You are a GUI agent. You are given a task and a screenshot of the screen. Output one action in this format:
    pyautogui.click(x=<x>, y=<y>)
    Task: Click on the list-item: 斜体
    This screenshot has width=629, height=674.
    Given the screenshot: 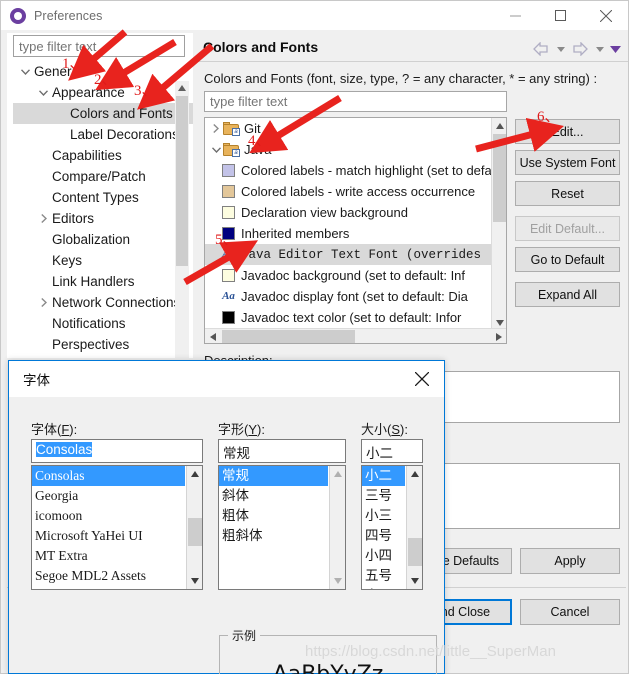 What is the action you would take?
    pyautogui.click(x=273, y=496)
    